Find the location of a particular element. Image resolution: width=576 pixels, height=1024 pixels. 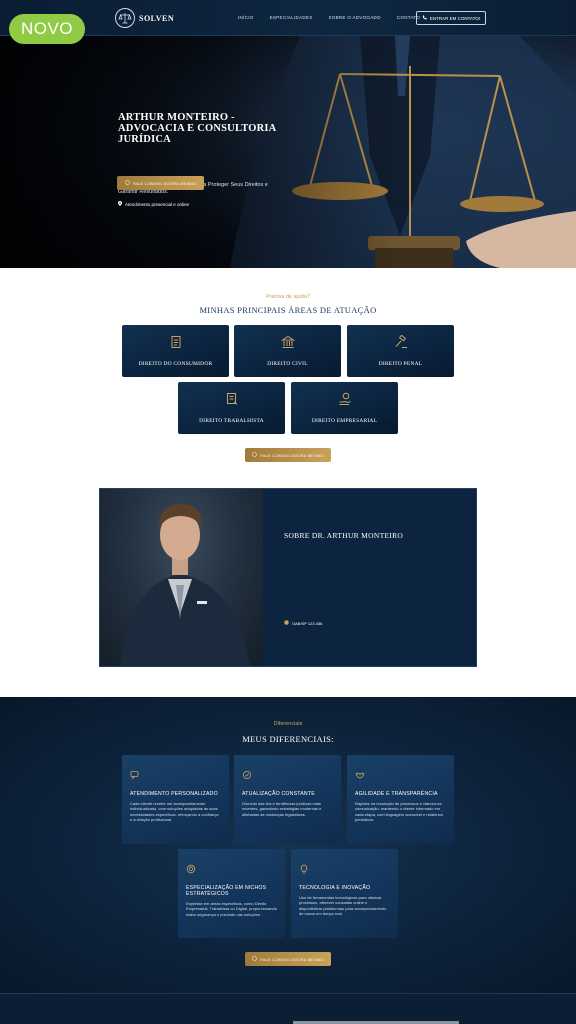

area-label: DIREITO EMPRESARIAL is located at coordinates (344, 421).